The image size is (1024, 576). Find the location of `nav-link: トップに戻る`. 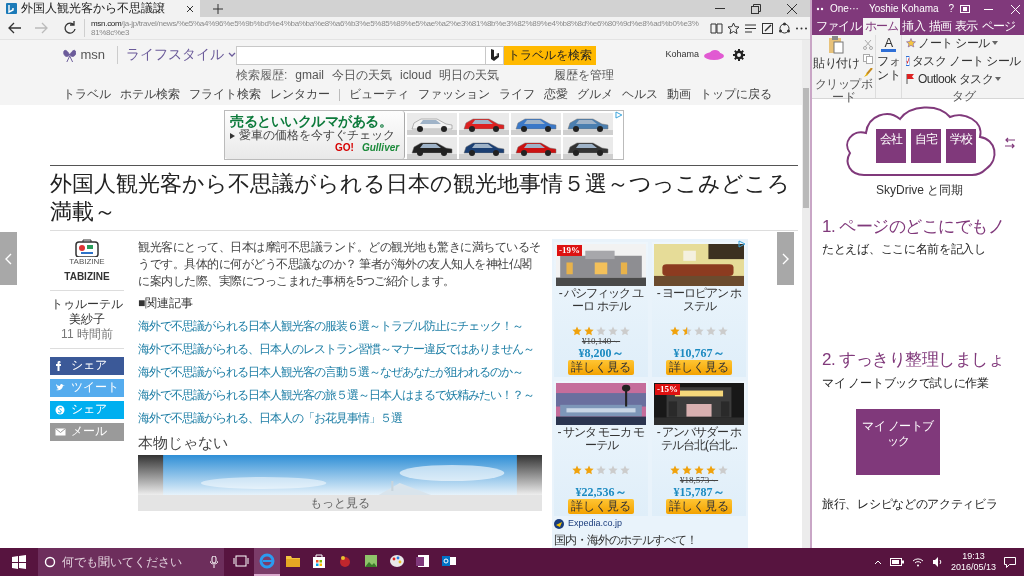

nav-link: トップに戻る is located at coordinates (736, 94).